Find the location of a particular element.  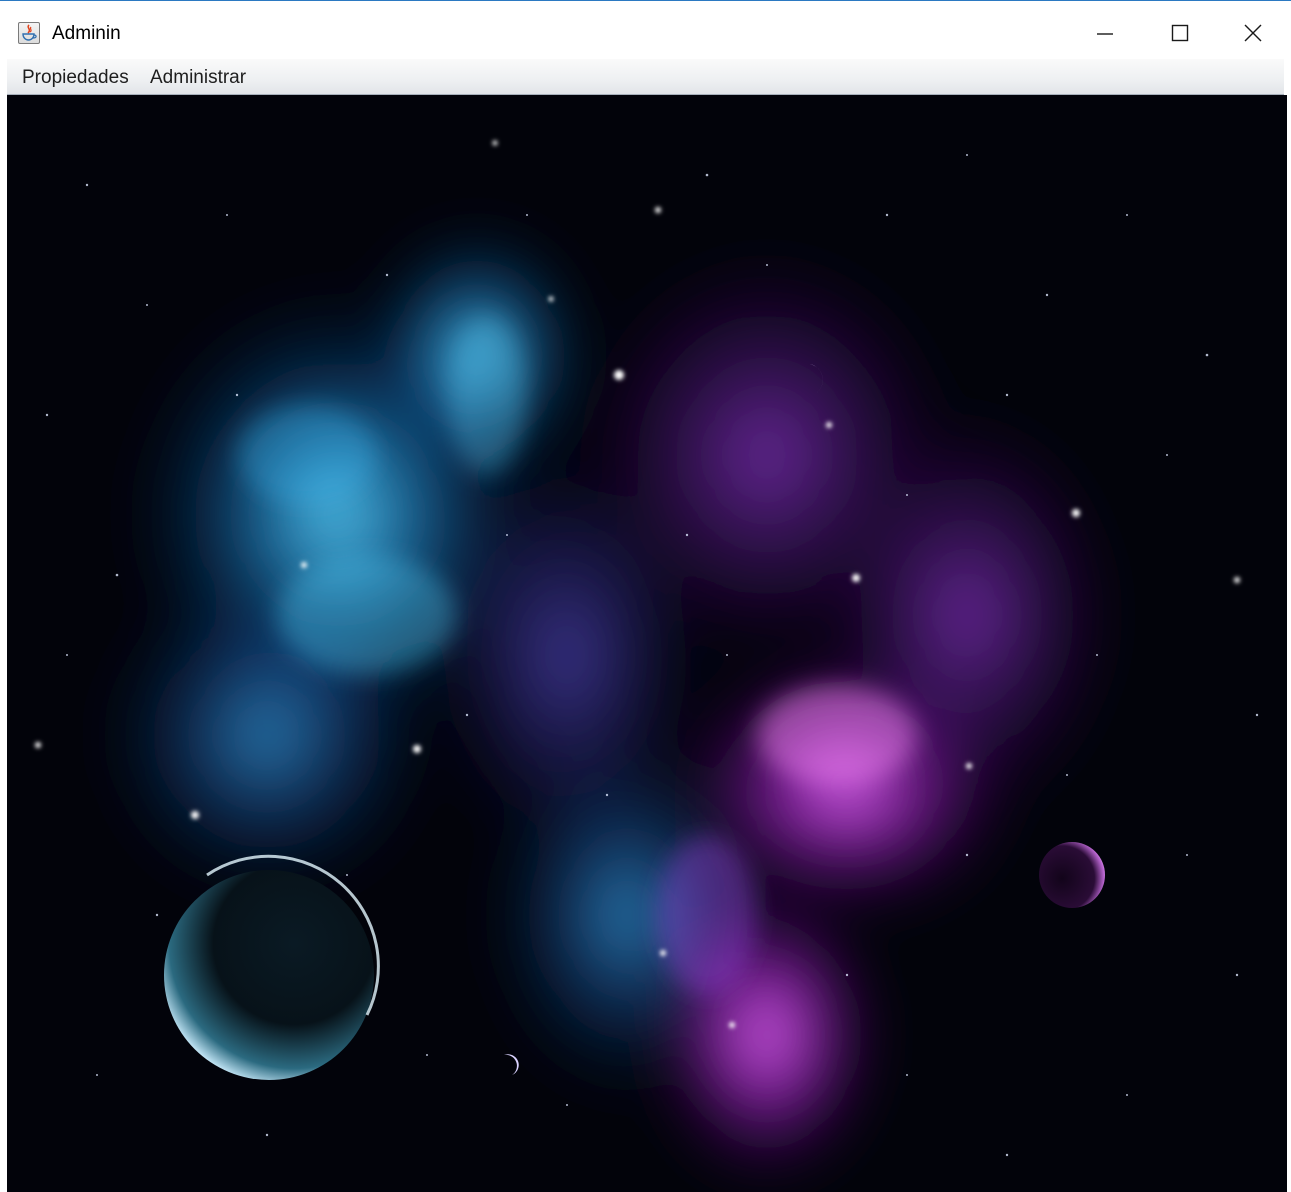

minimize-icon is located at coordinates (1105, 34).